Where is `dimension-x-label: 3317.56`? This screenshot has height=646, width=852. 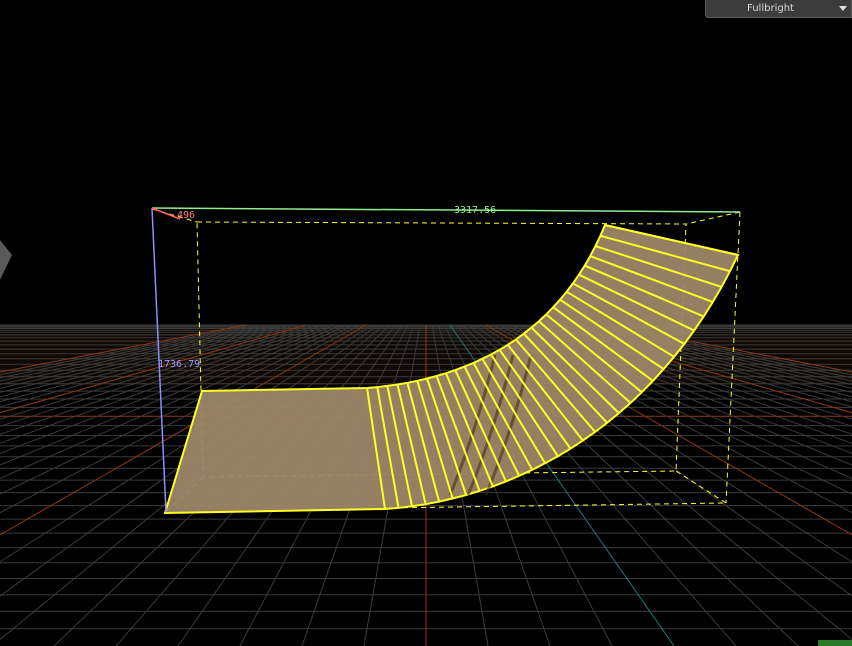
dimension-x-label: 3317.56 is located at coordinates (475, 210).